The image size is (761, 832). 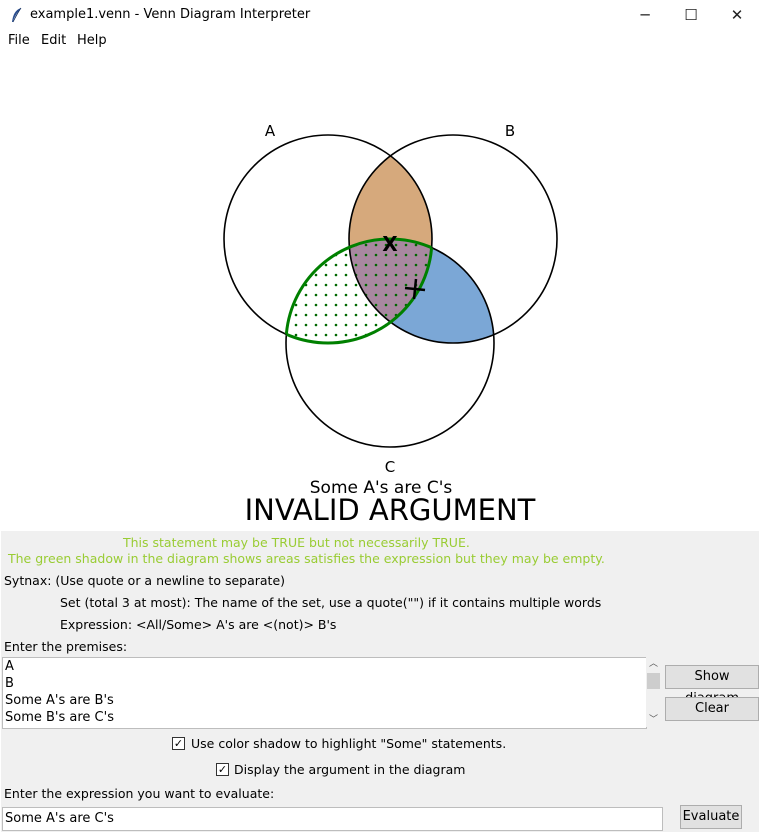 What do you see at coordinates (324, 693) in the screenshot?
I see `premises-textarea: A B Some A's are B's Some B's are C's` at bounding box center [324, 693].